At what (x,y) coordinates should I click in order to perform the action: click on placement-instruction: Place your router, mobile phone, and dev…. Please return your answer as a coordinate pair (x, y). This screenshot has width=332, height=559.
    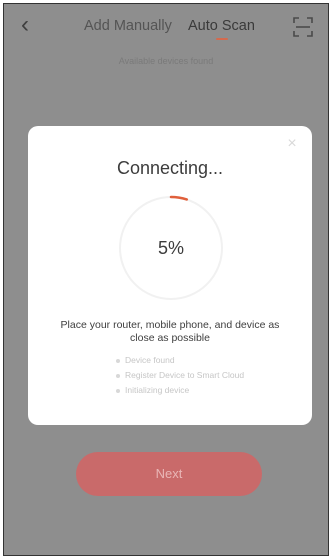
    Looking at the image, I should click on (170, 331).